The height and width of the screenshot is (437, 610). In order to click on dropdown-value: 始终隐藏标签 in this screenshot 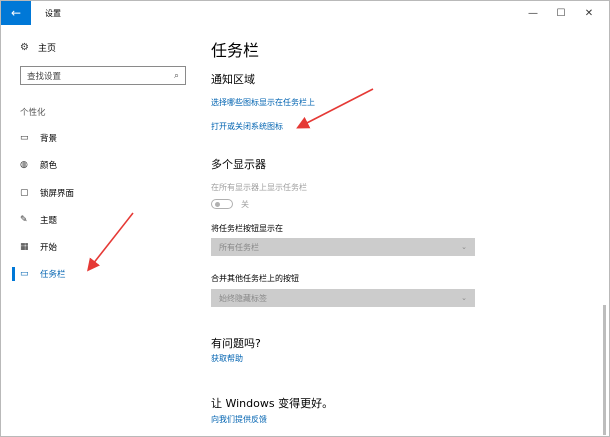, I will do `click(243, 298)`.